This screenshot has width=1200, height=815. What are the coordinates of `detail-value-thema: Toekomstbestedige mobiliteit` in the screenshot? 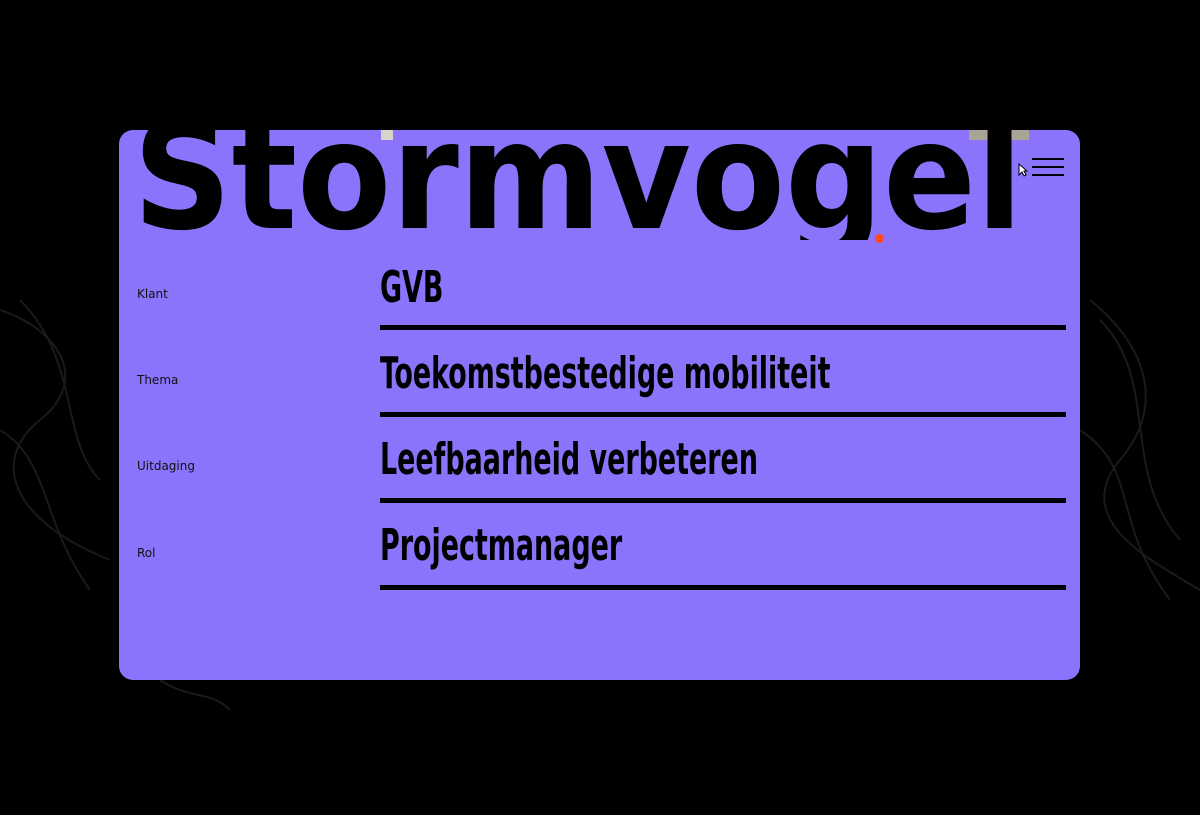 It's located at (605, 373).